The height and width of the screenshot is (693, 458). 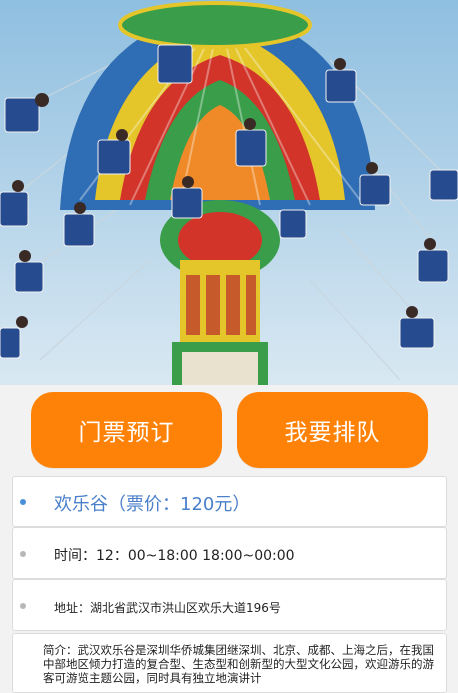 What do you see at coordinates (126, 430) in the screenshot?
I see `book-tickets-button: 门票预订` at bounding box center [126, 430].